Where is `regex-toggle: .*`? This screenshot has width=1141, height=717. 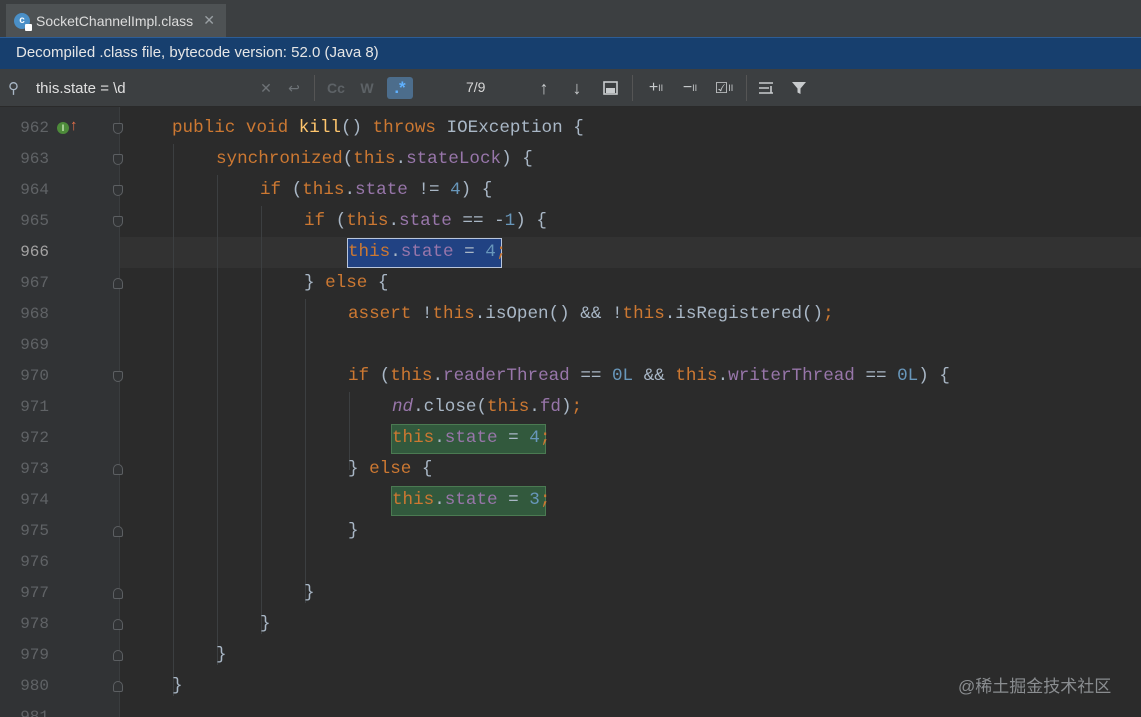
regex-toggle: .* is located at coordinates (400, 88).